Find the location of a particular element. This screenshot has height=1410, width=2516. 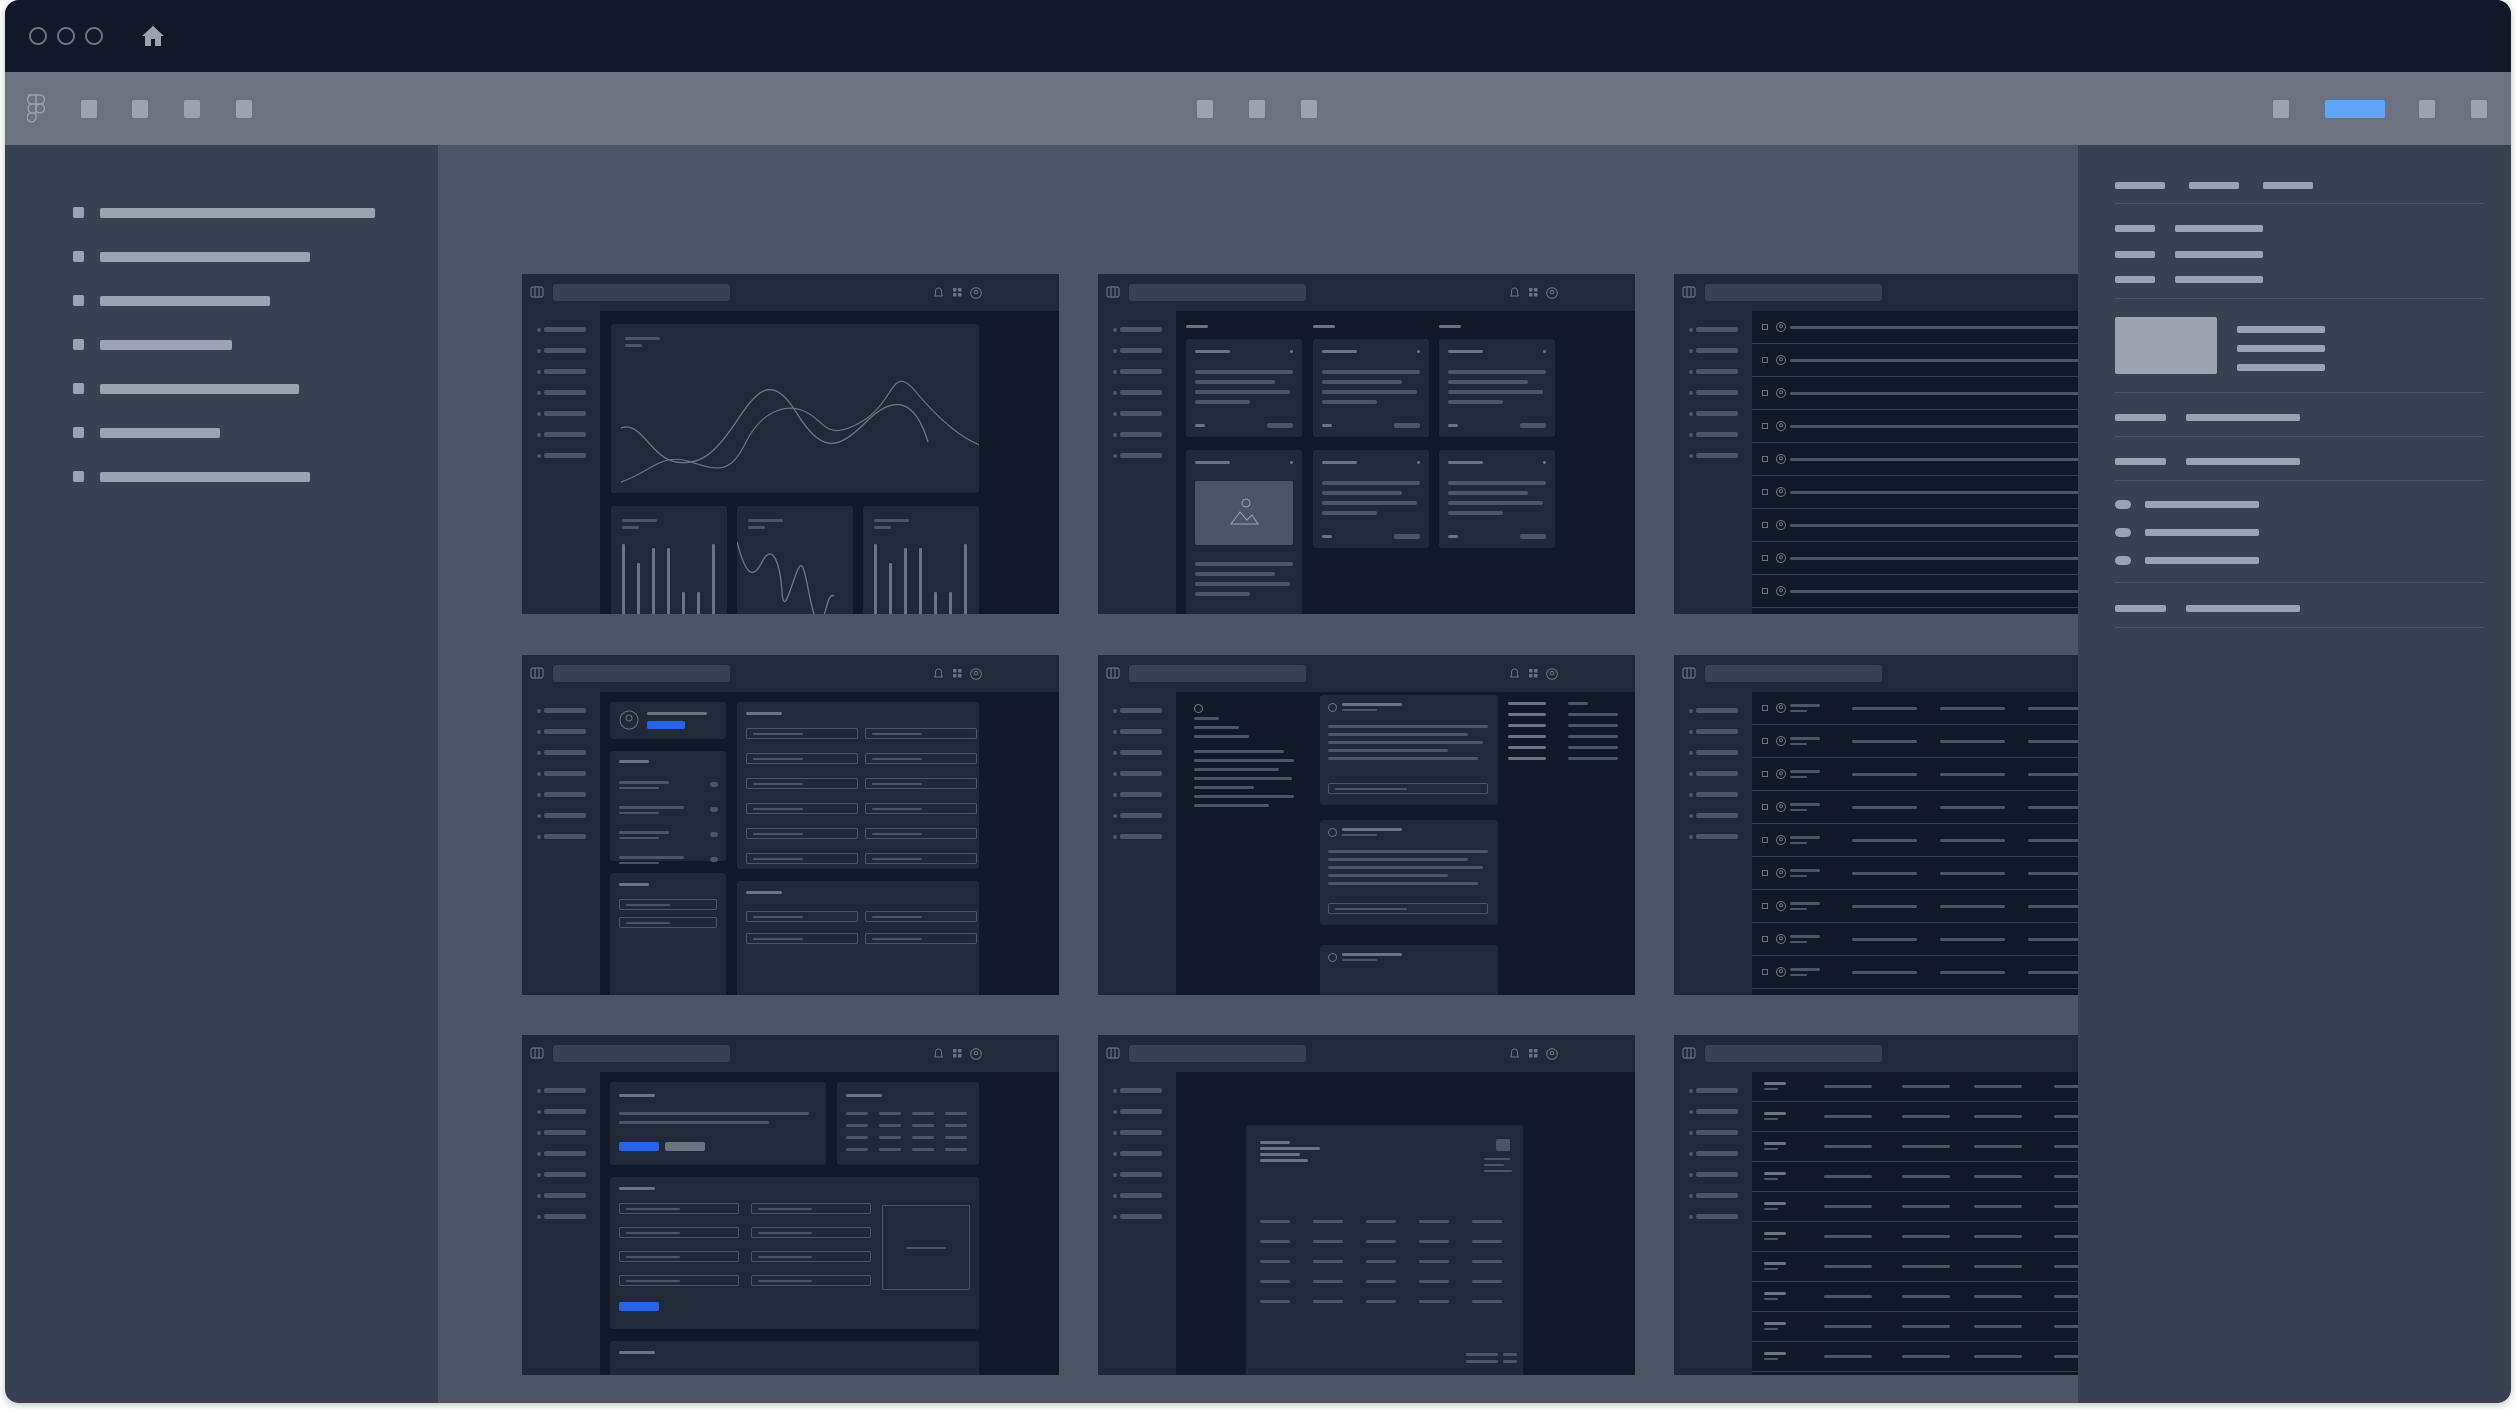

maximize-button is located at coordinates (94, 36).